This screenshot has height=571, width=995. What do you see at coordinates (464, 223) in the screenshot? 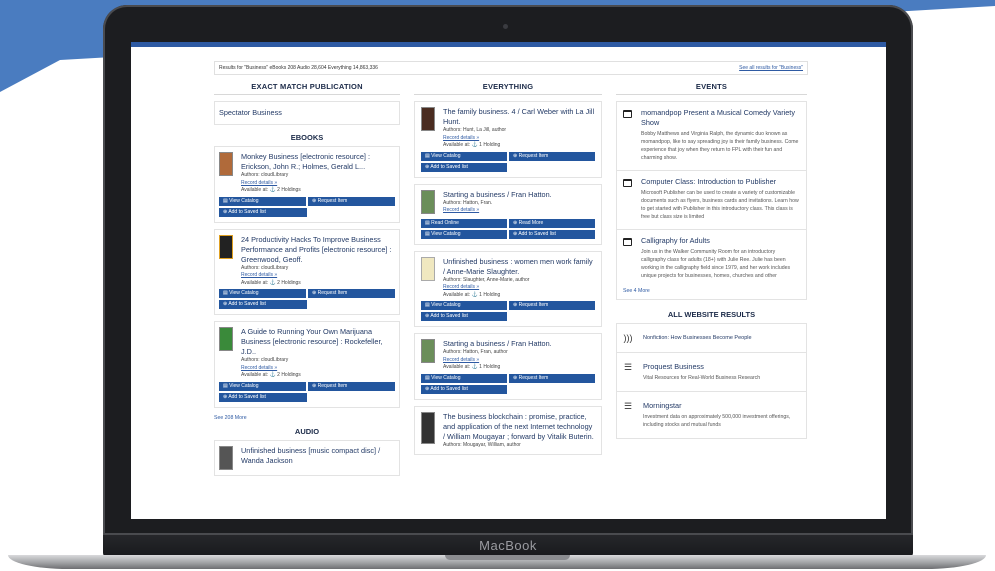
I see `read-online-button: ▤ Read Online` at bounding box center [464, 223].